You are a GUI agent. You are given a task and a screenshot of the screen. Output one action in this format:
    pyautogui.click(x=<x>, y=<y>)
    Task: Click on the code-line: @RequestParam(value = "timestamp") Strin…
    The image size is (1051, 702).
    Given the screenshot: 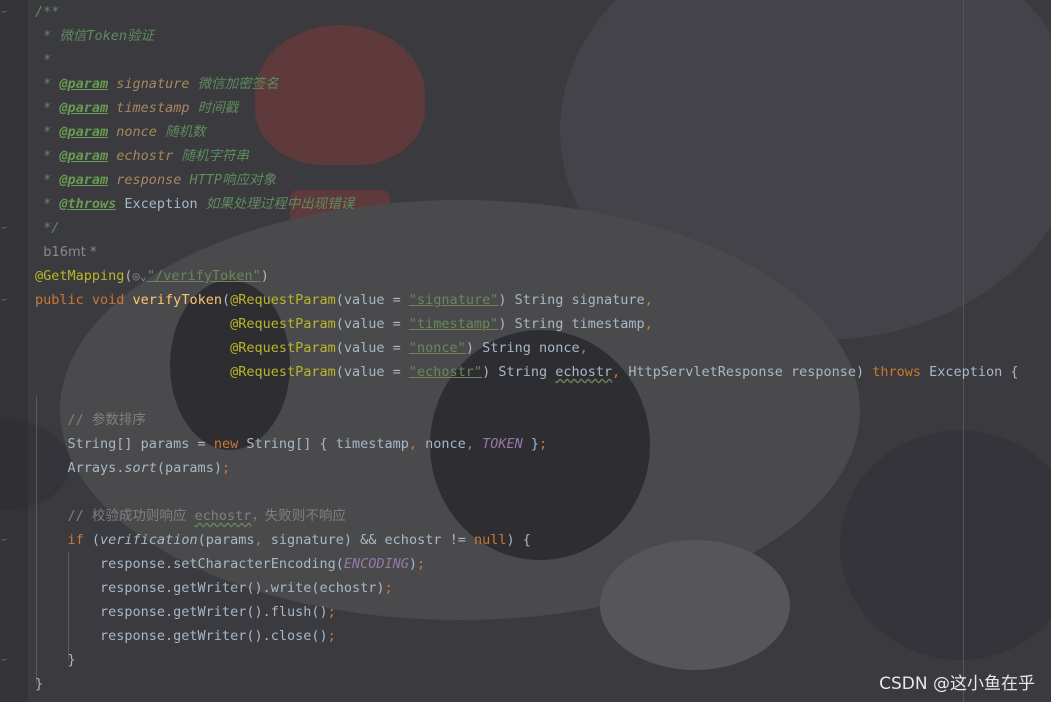 What is the action you would take?
    pyautogui.click(x=535, y=324)
    